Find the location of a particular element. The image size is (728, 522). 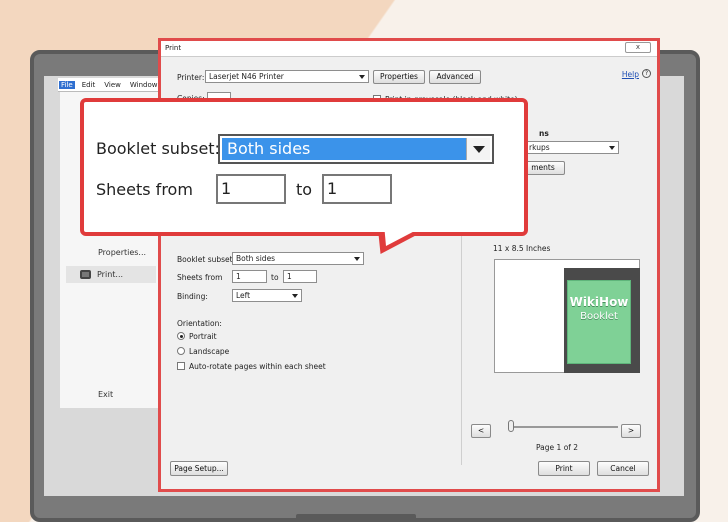

callout-sheets-to-field: 1 is located at coordinates (357, 189).